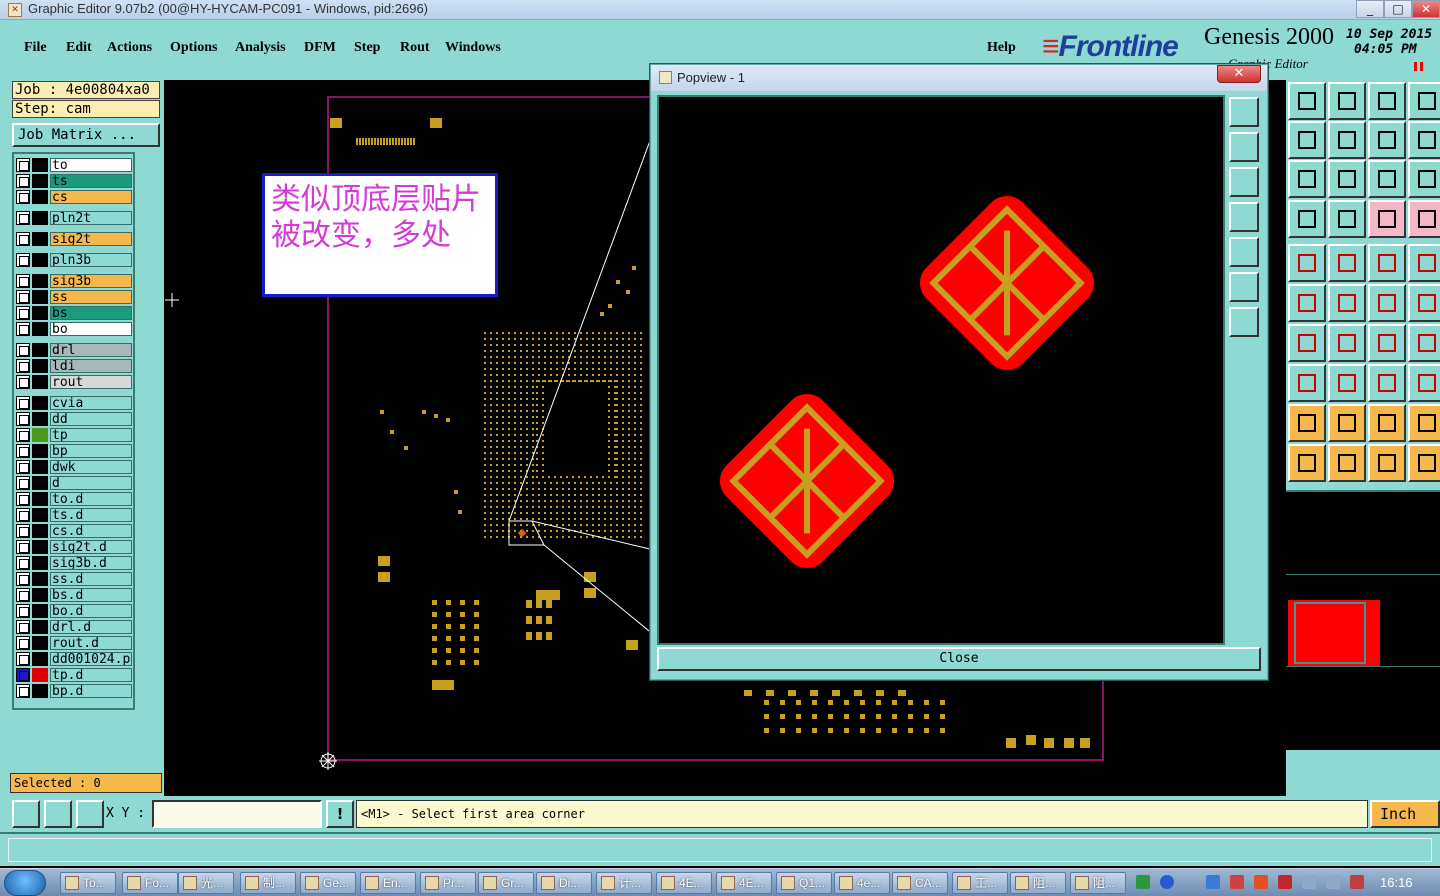 The width and height of the screenshot is (1440, 896). I want to click on alert-button: !, so click(340, 814).